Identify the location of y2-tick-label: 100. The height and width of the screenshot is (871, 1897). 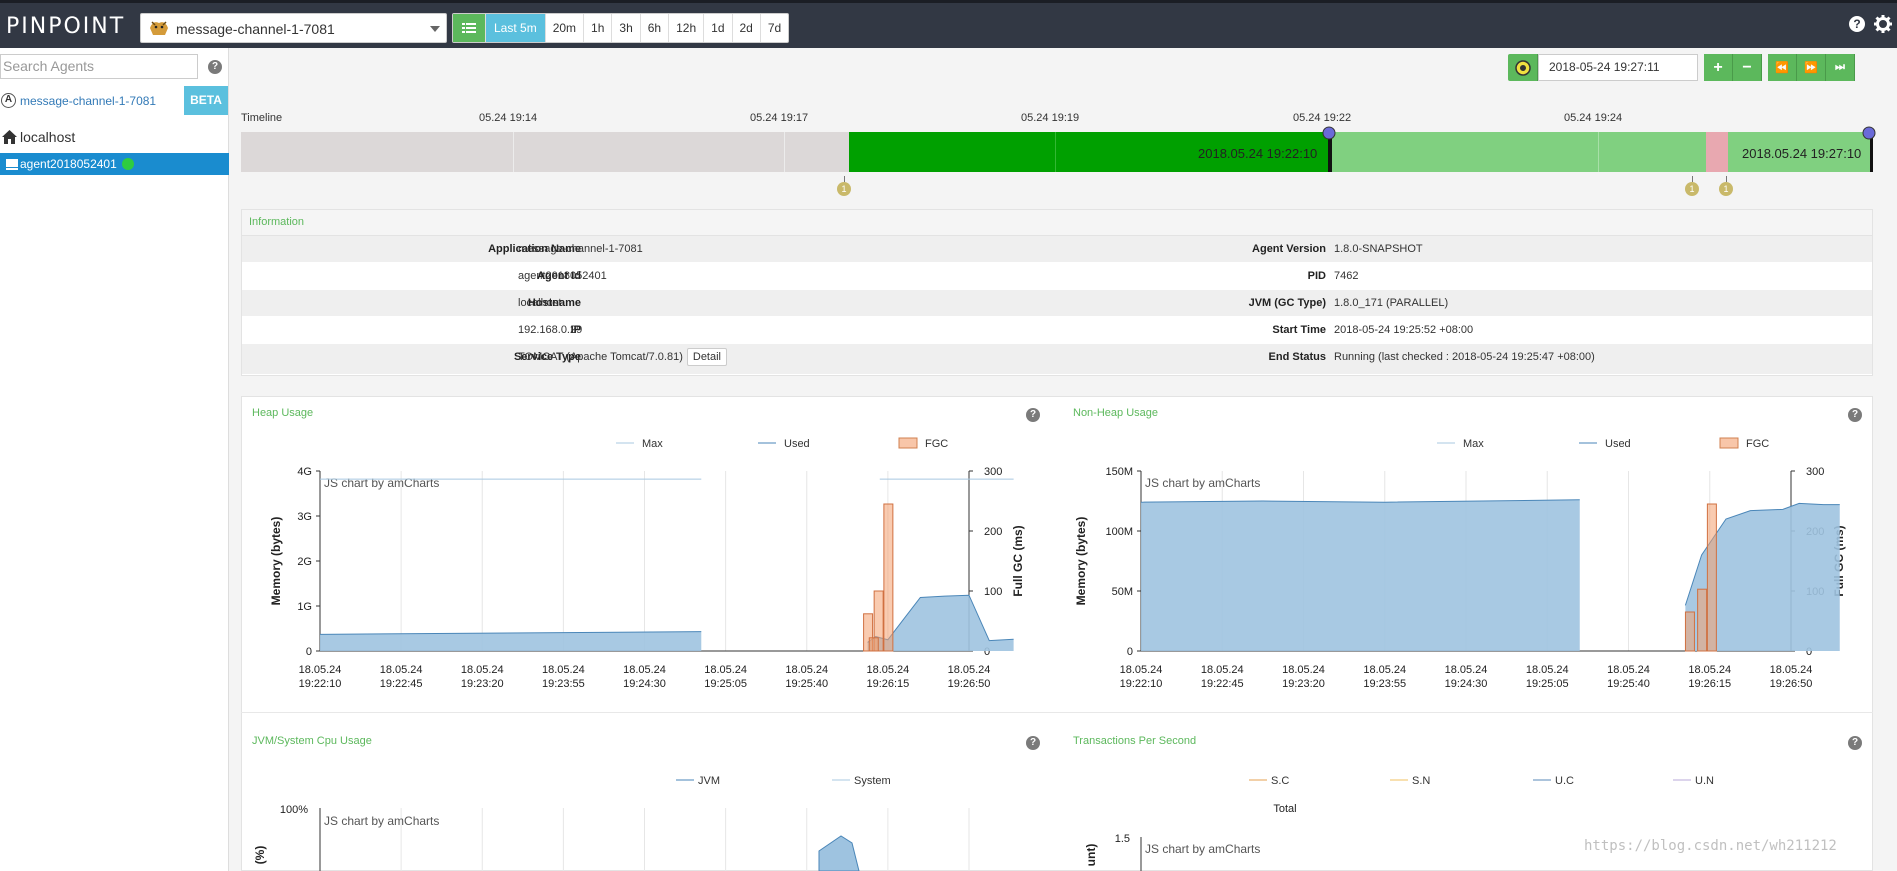
(993, 592).